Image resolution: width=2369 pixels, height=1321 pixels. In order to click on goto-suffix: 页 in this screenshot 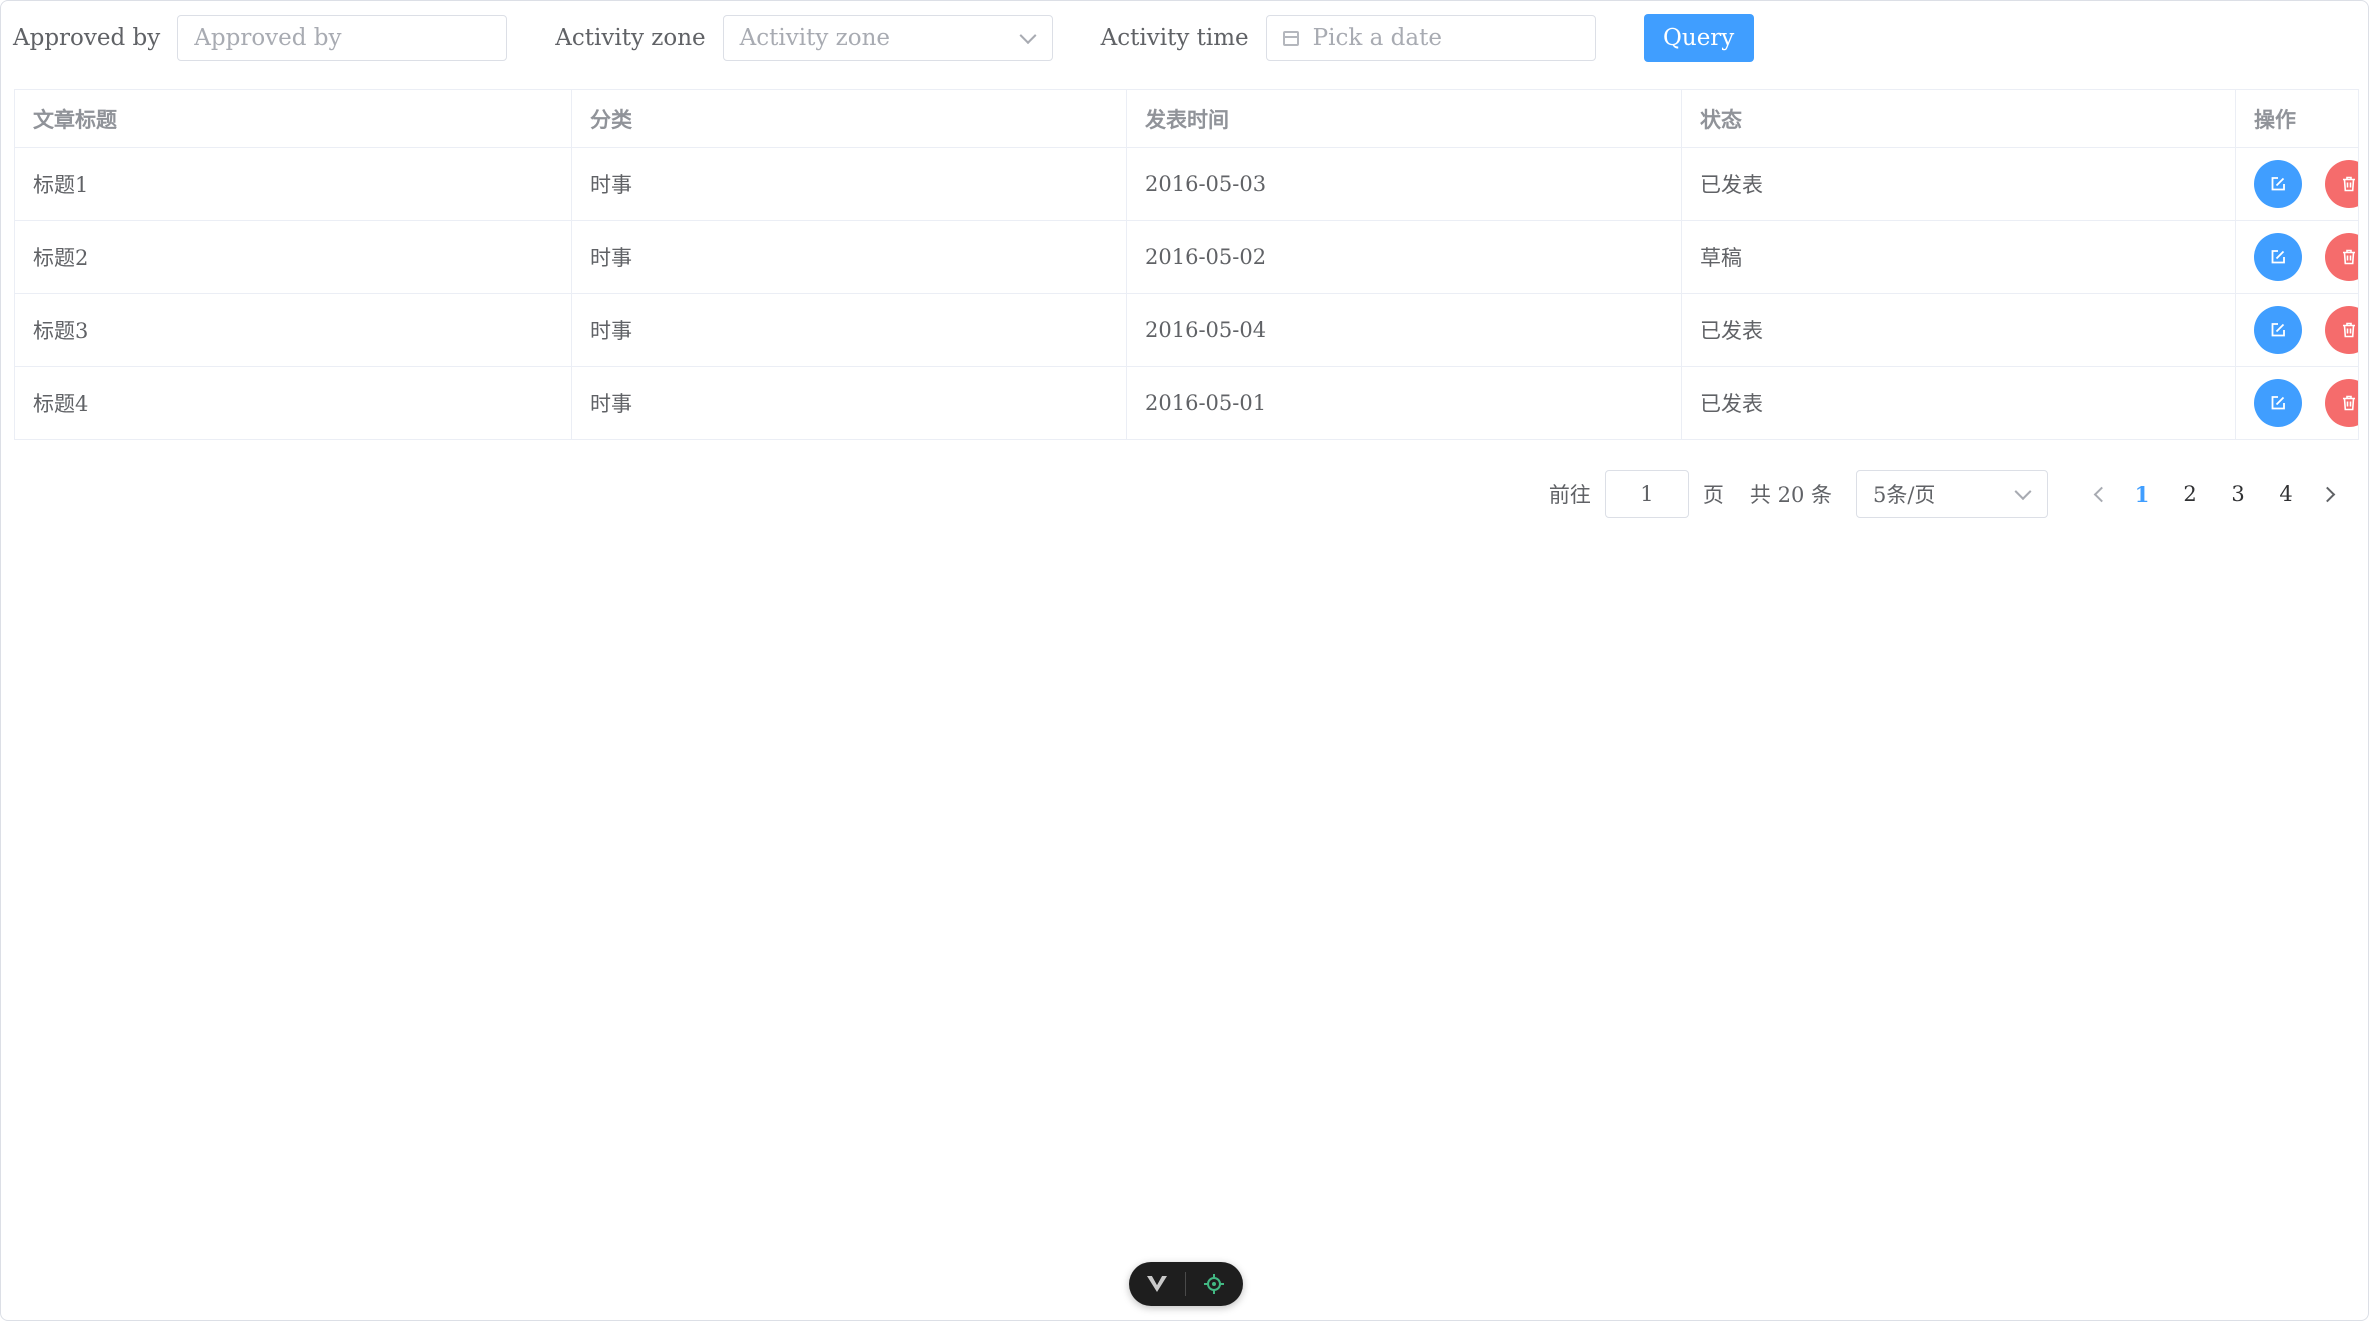, I will do `click(1713, 495)`.